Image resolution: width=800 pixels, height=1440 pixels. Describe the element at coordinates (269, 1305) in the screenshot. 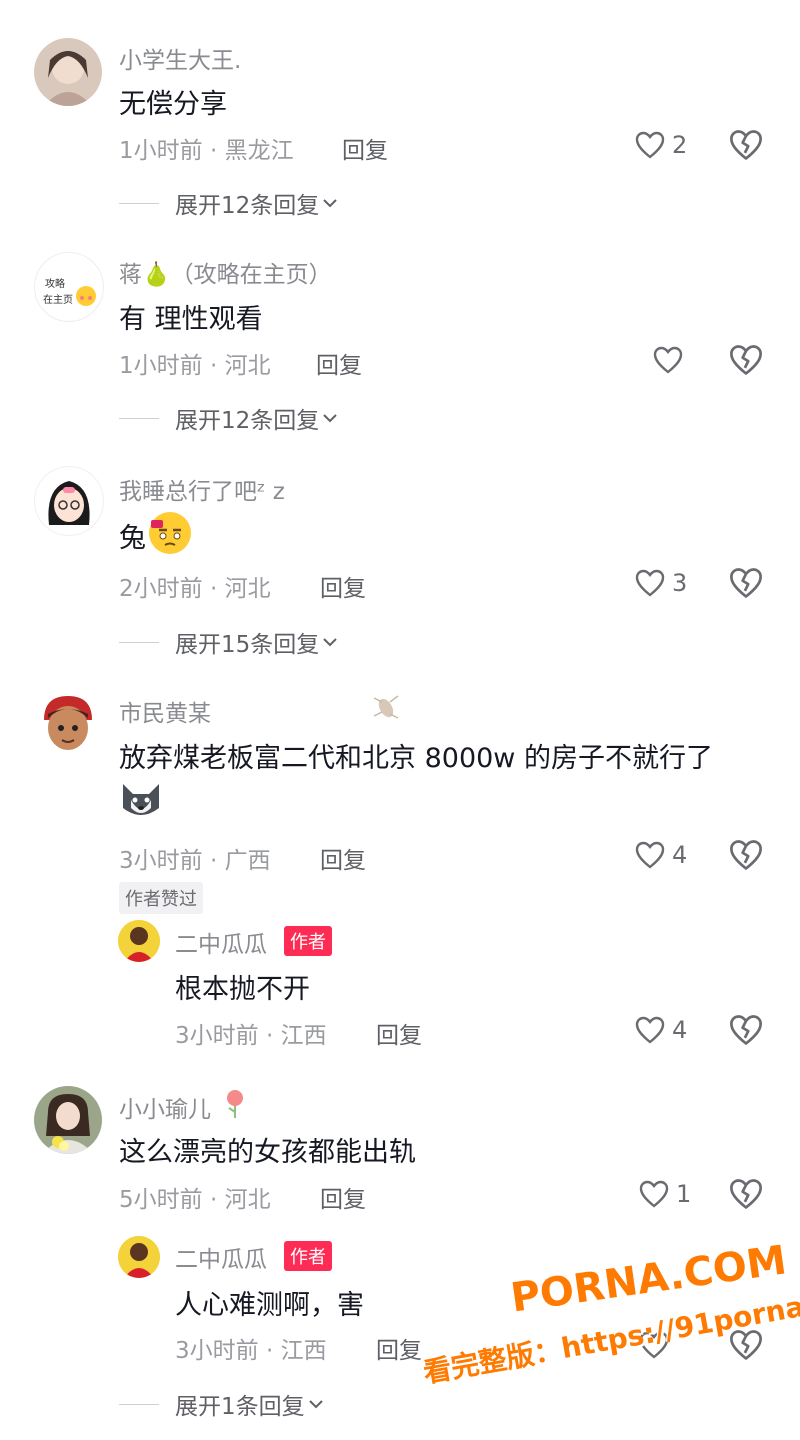

I see `reply-text: 人心难测啊，害` at that location.